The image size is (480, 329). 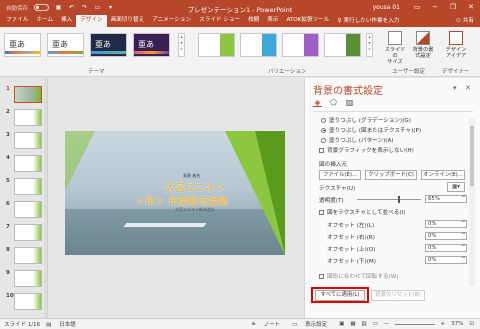 I want to click on notes-label: ノート, so click(x=272, y=325).